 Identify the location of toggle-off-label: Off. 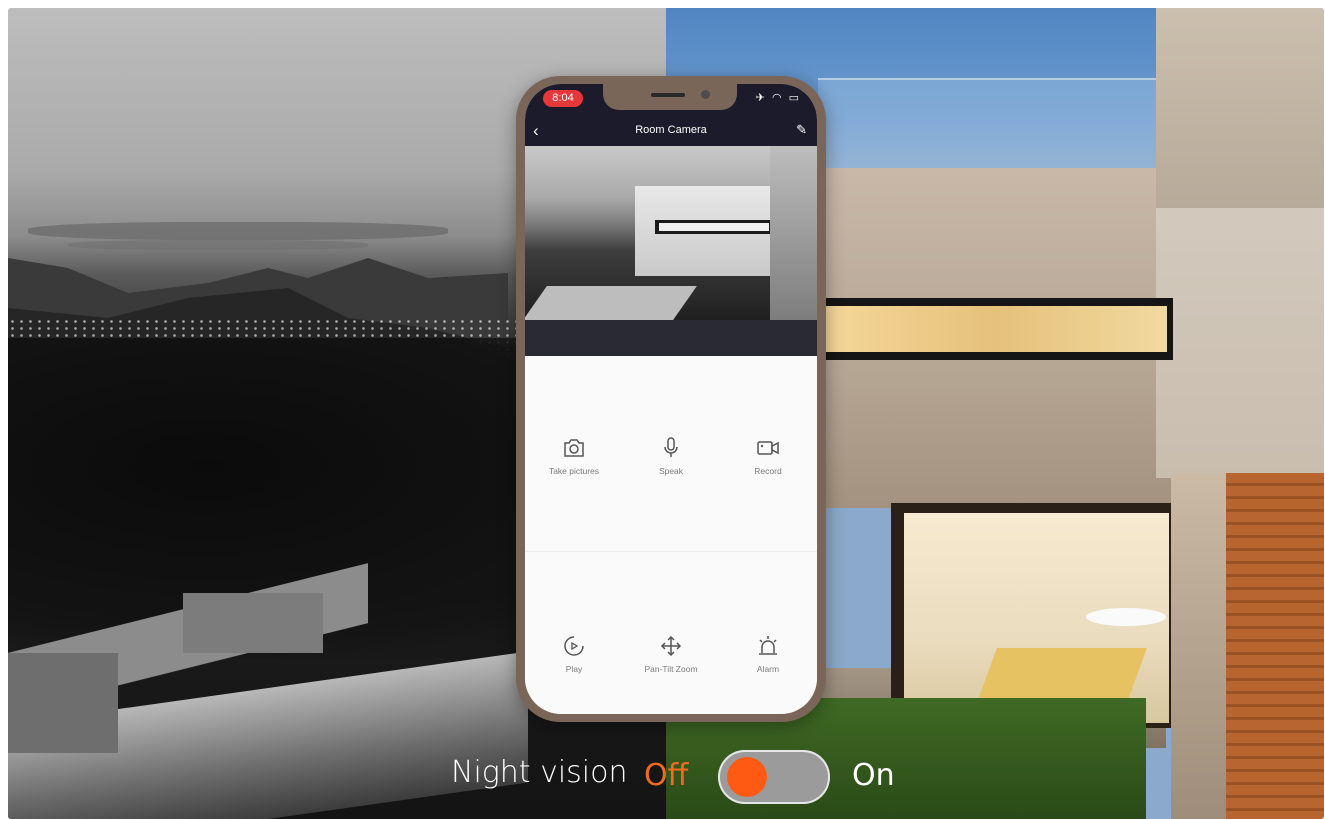
(666, 775).